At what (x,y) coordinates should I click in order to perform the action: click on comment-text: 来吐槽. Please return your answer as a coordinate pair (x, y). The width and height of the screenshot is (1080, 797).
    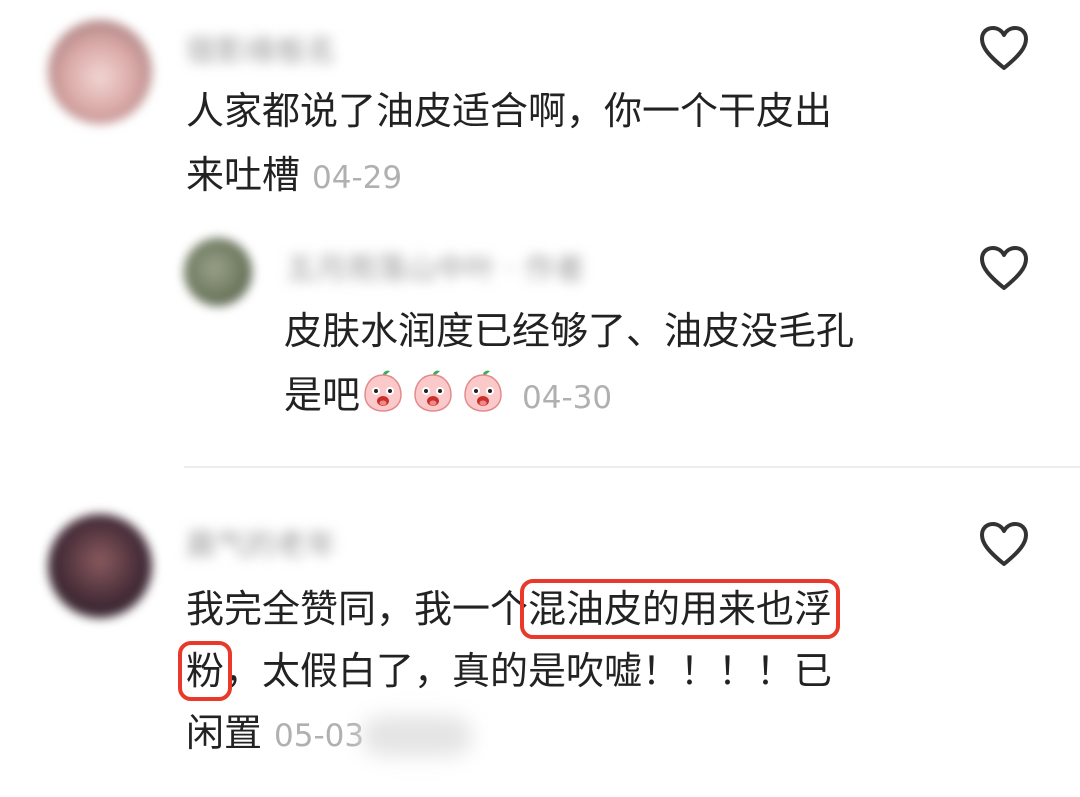
    Looking at the image, I should click on (243, 175).